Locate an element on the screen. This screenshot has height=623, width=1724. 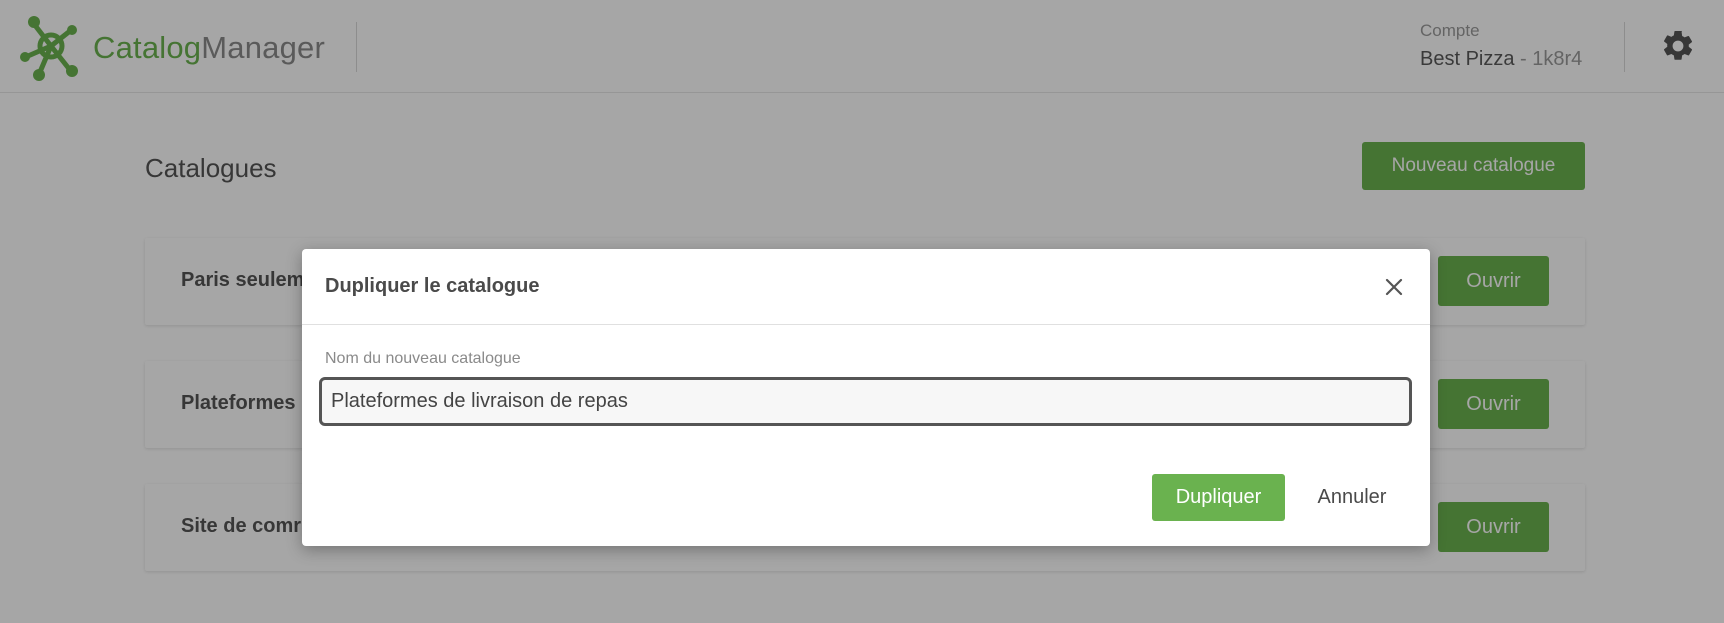
close-icon is located at coordinates (1394, 287).